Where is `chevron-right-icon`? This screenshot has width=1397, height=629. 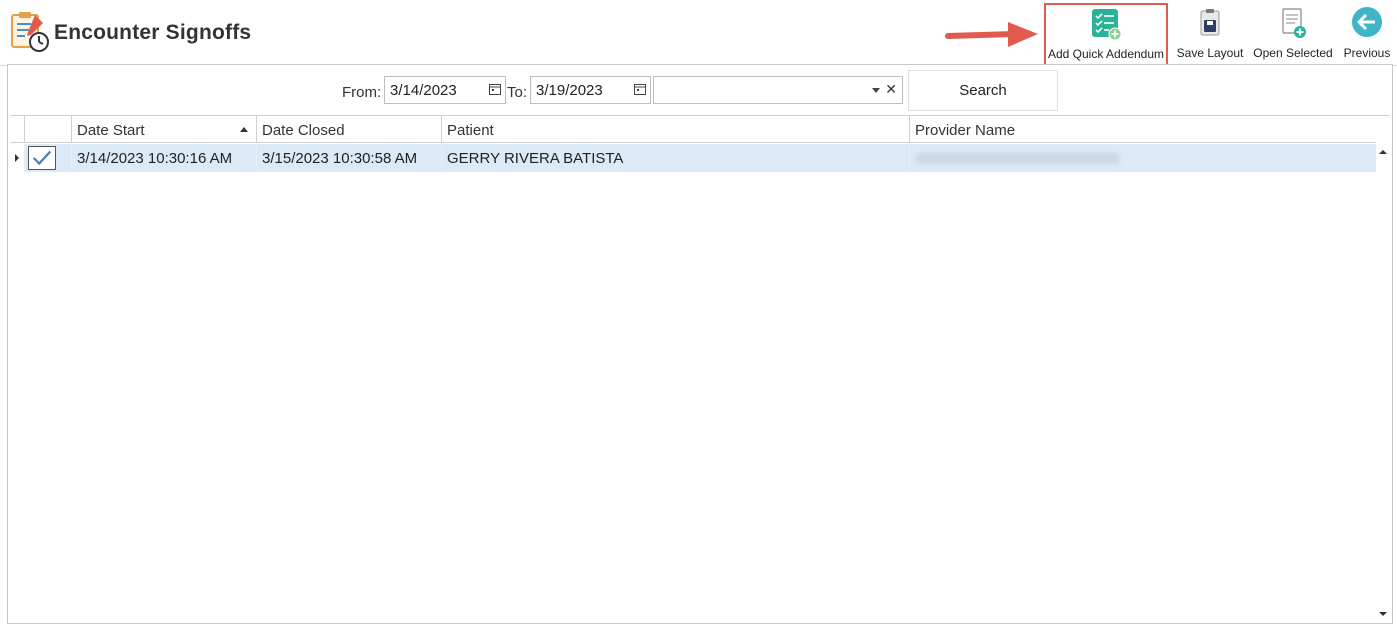
chevron-right-icon is located at coordinates (17, 158).